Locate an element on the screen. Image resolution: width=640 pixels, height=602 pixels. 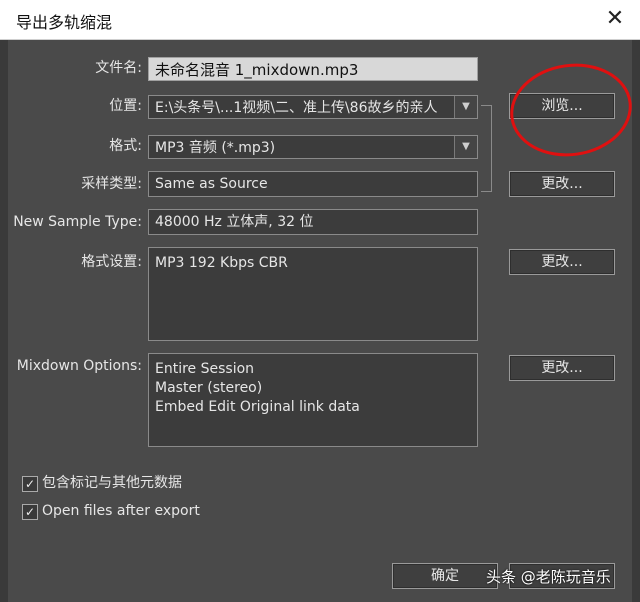
format-settings-box: MP3 192 Kbps CBR is located at coordinates (313, 294).